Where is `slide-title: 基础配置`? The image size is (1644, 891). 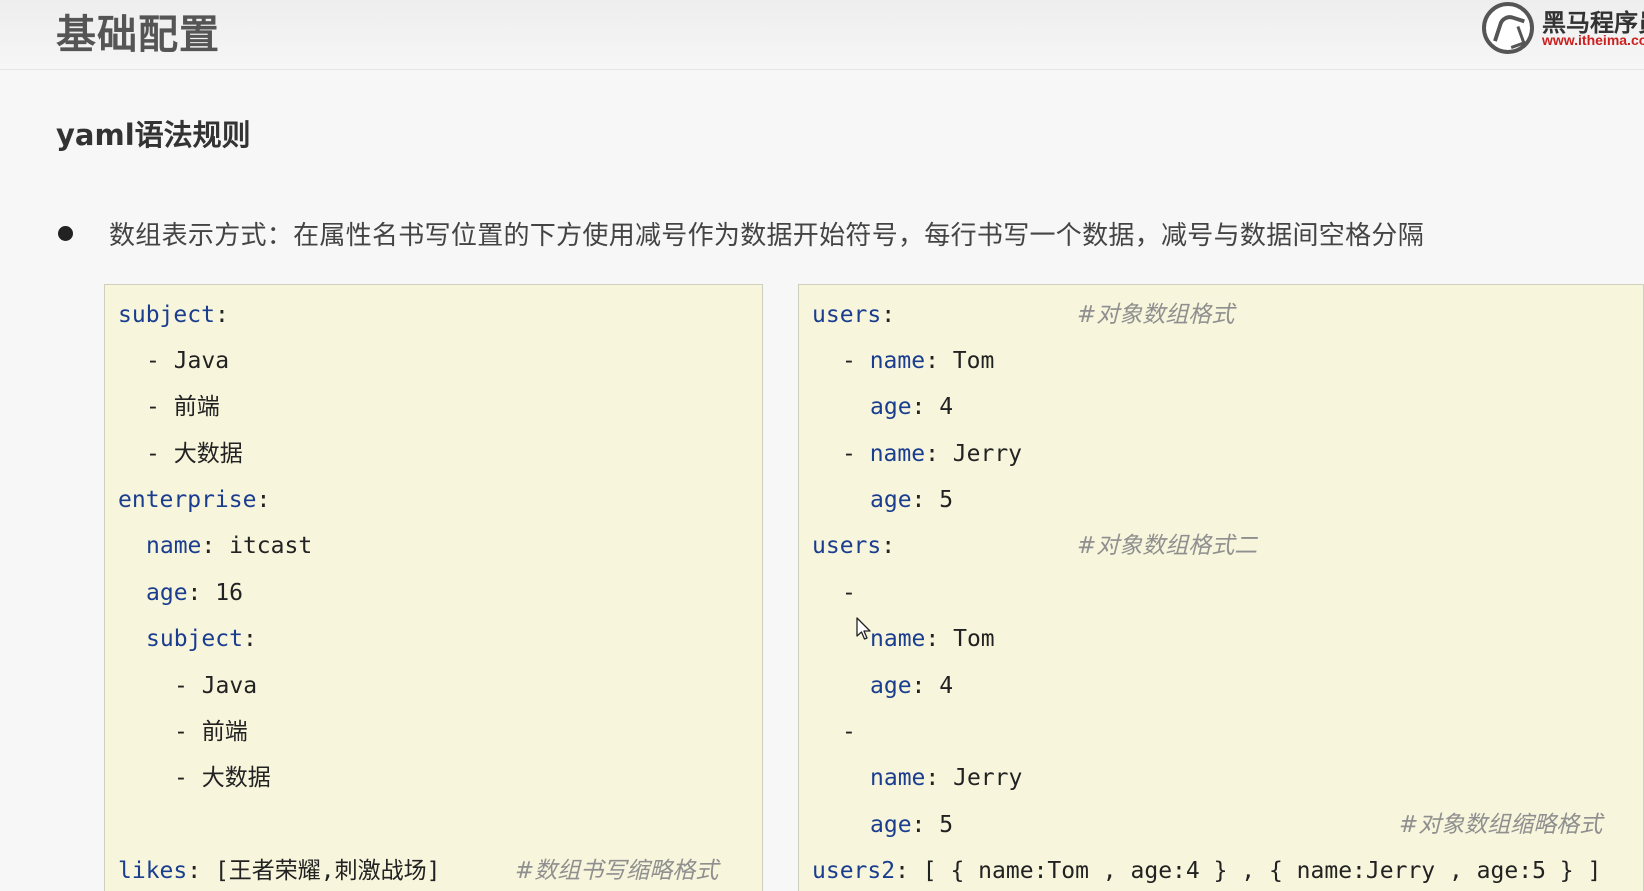 slide-title: 基础配置 is located at coordinates (138, 35).